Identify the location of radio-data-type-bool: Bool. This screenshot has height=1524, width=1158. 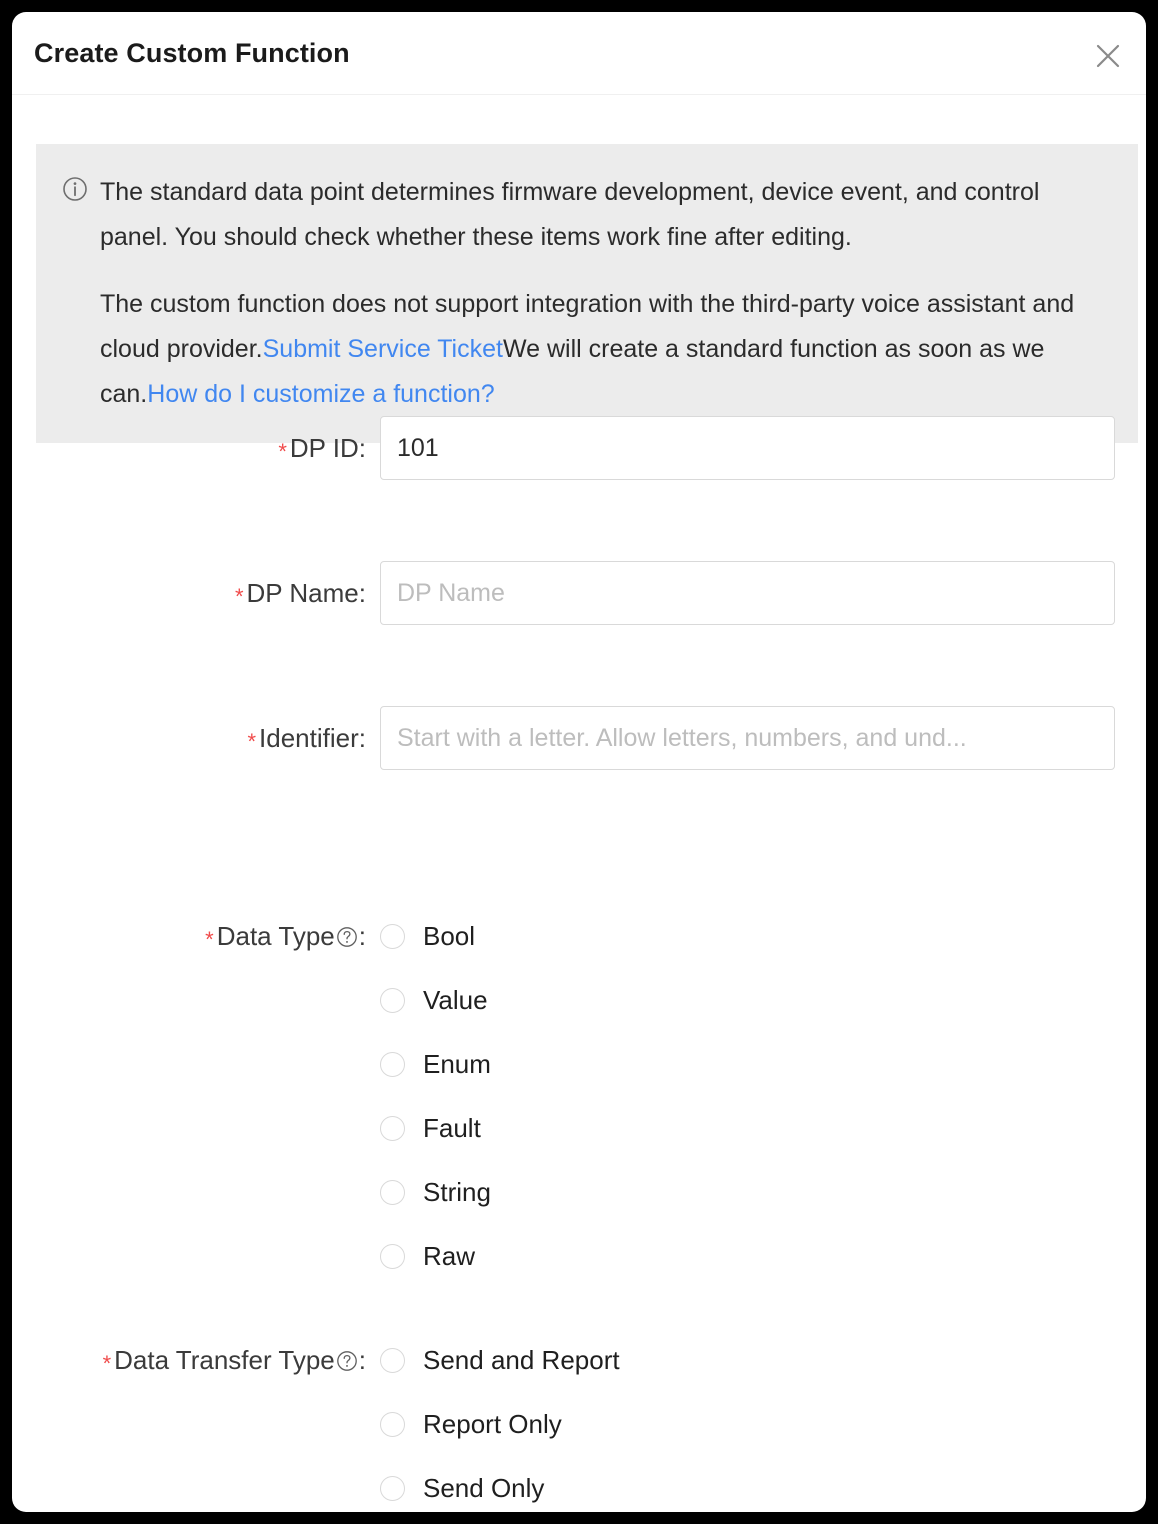
(747, 936).